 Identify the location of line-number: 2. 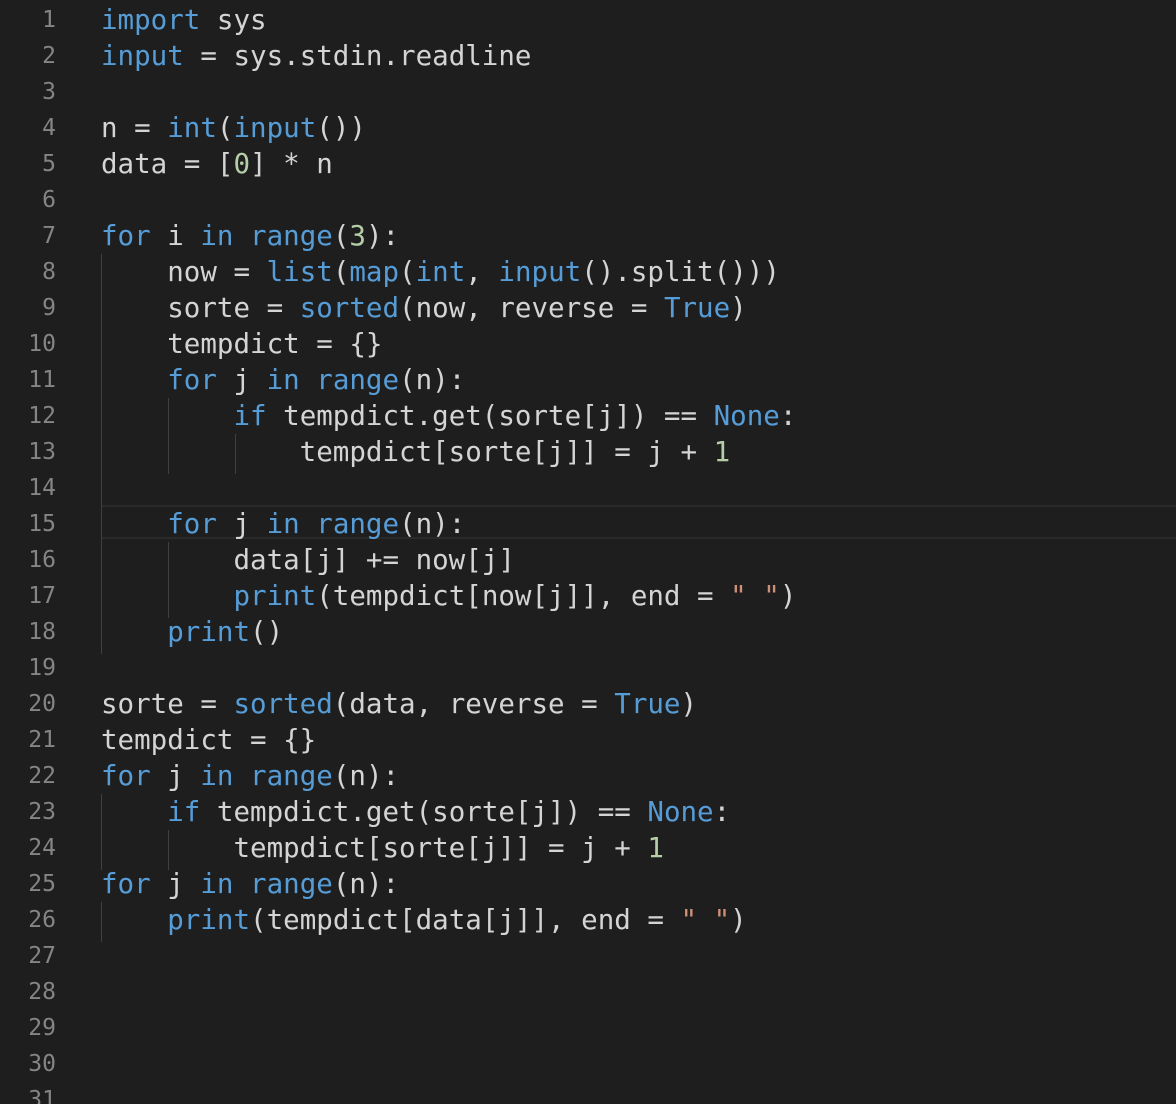
(49, 56).